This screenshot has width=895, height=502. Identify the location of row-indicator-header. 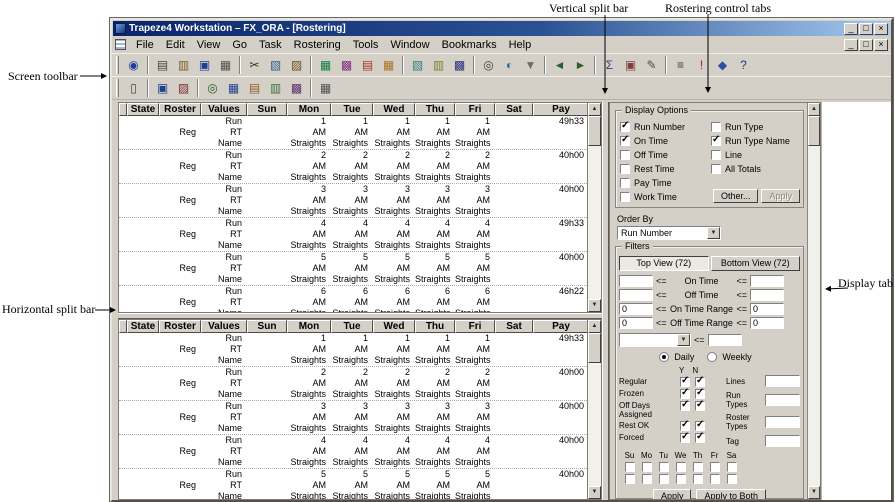
(123, 326).